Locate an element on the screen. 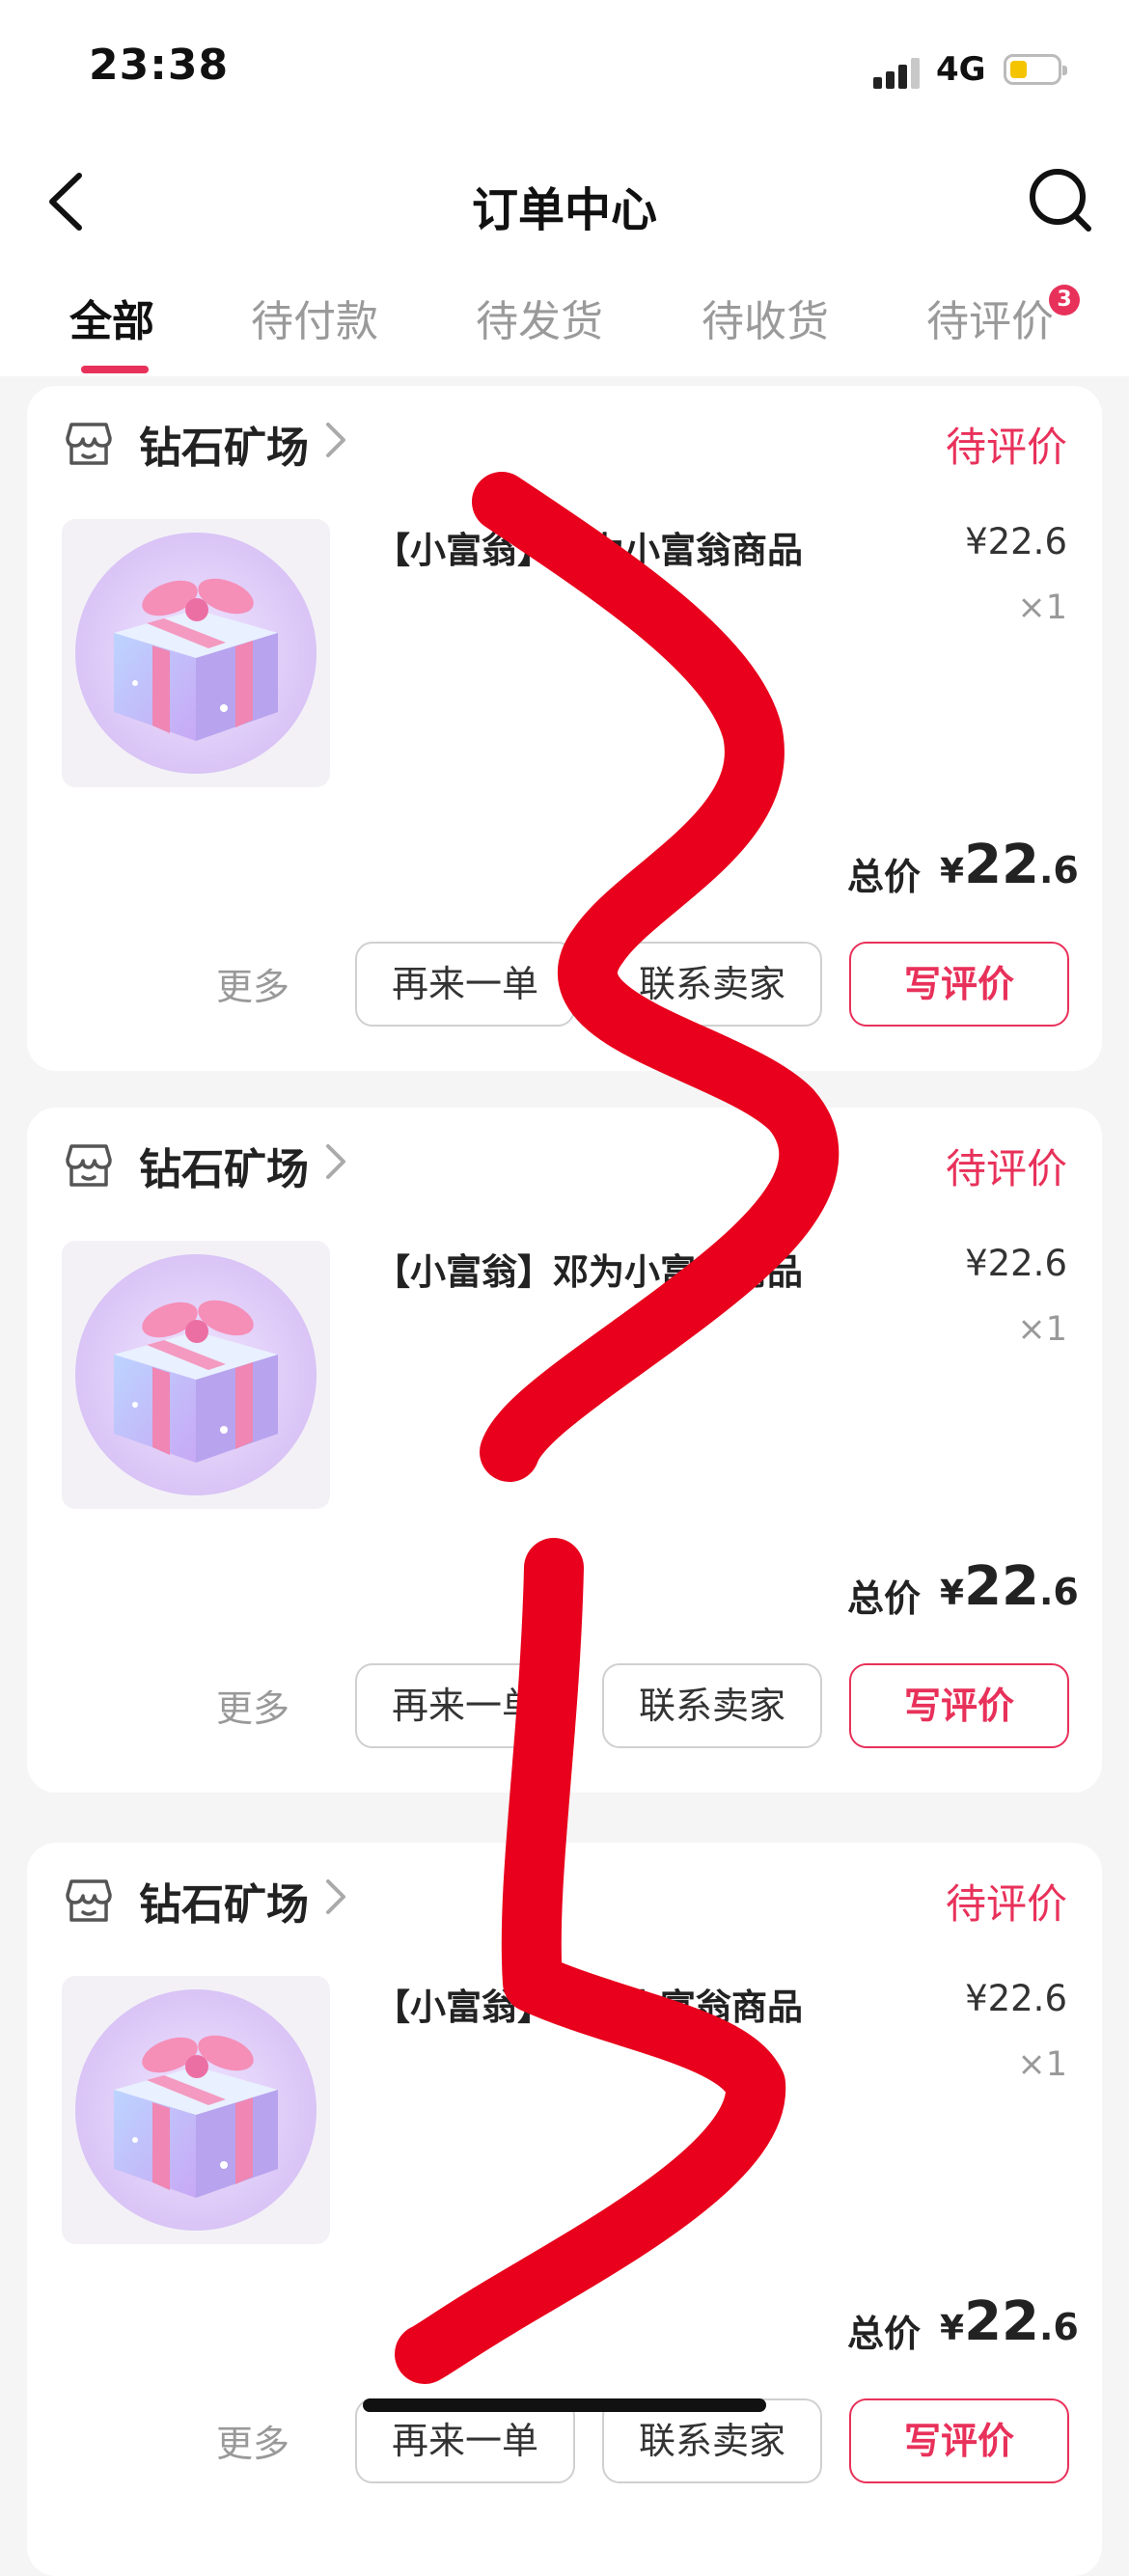 The width and height of the screenshot is (1129, 2576). tab-pending-shipment: 待发货 is located at coordinates (540, 317).